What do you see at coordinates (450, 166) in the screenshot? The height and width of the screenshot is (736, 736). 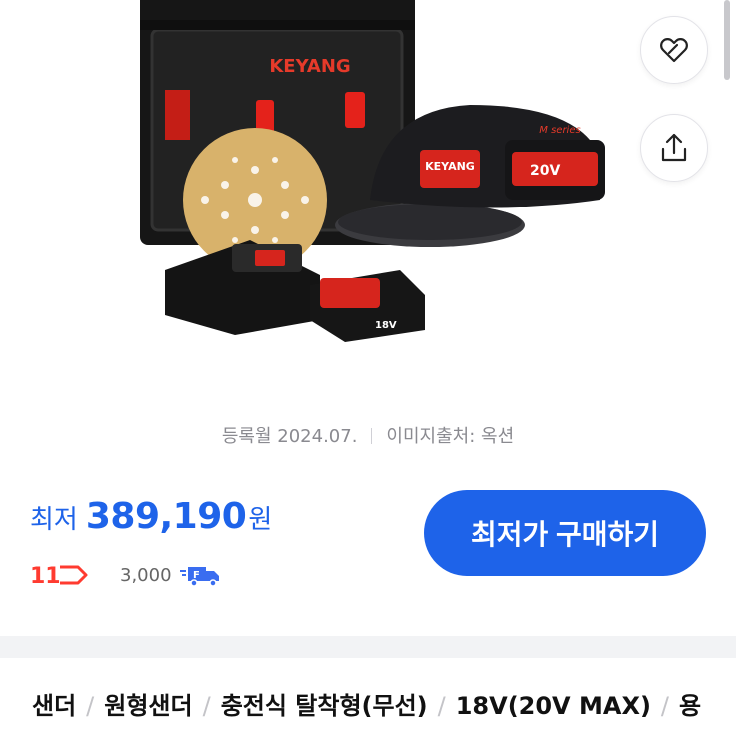 I see `svg-text: KEYANG` at bounding box center [450, 166].